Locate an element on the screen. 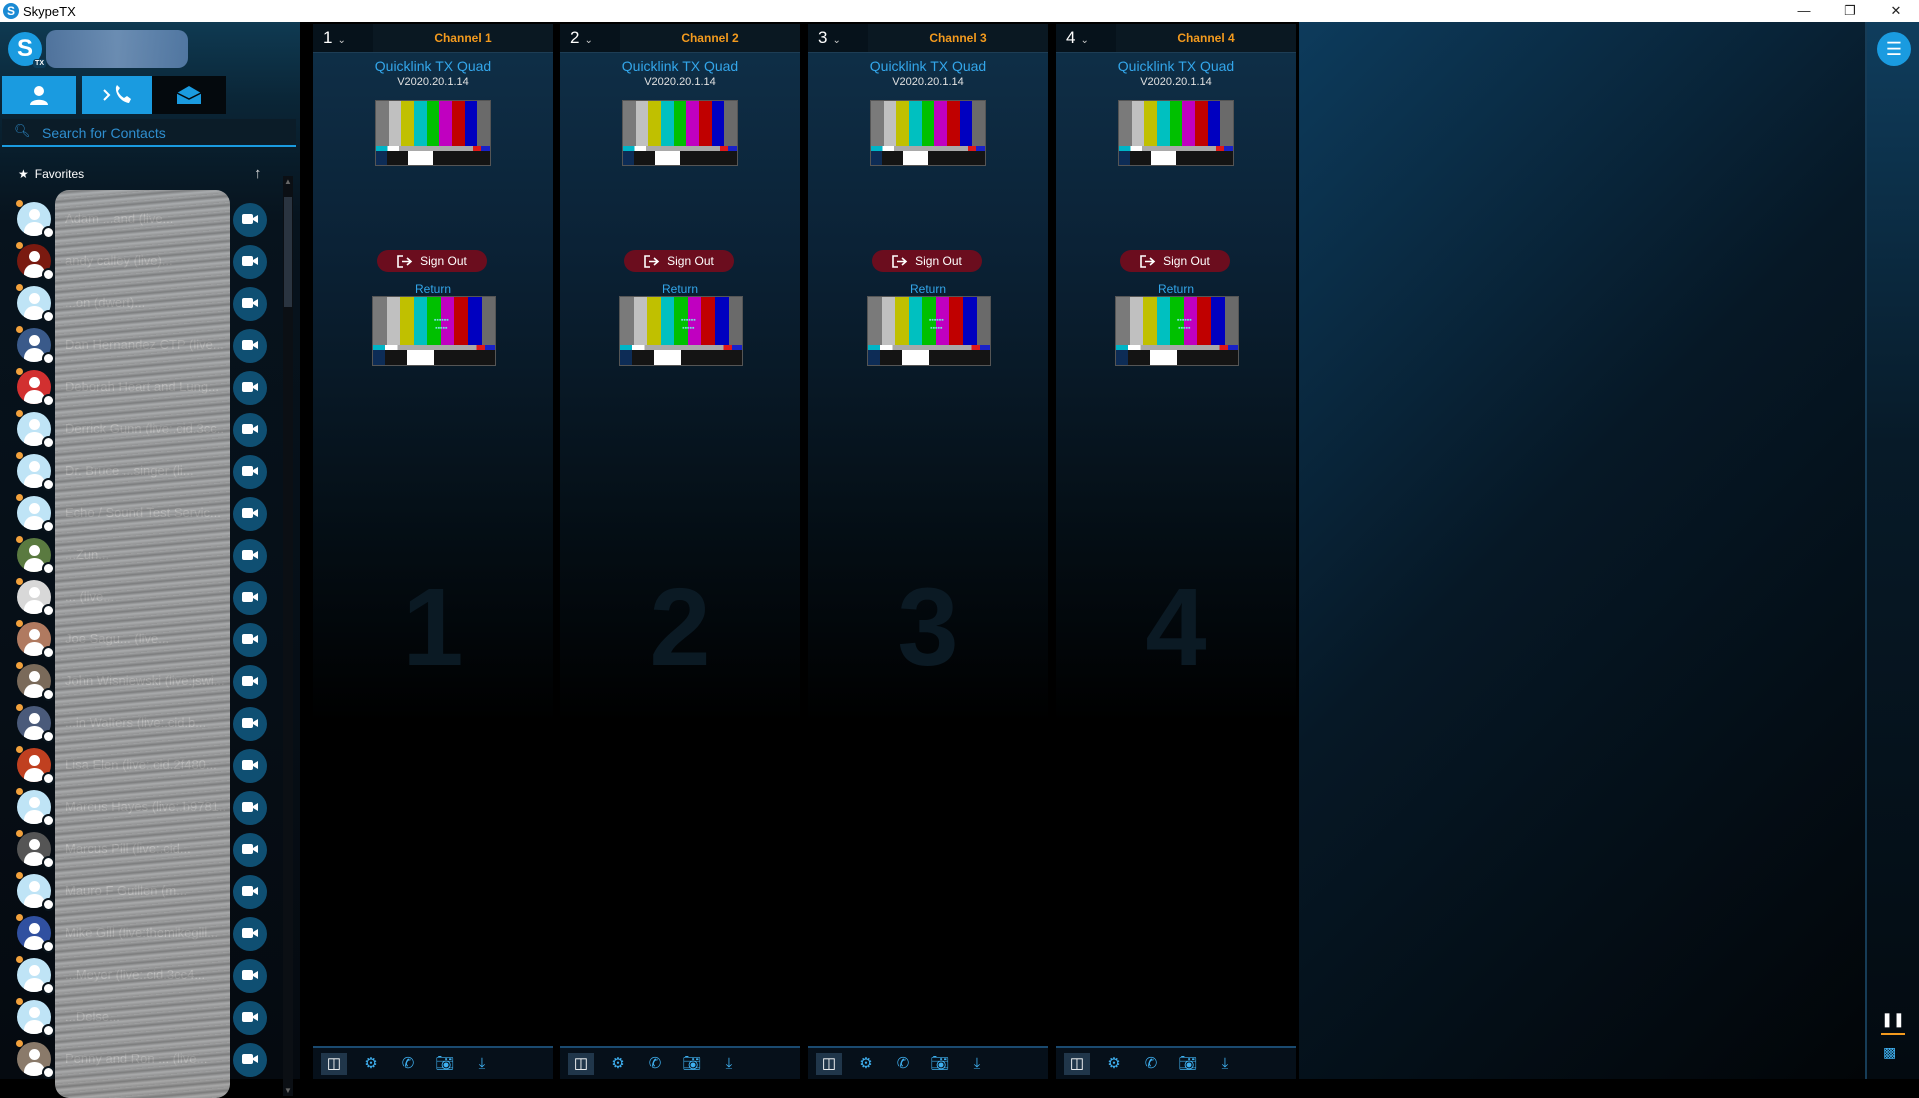 The width and height of the screenshot is (1919, 1098). scroll-down-icon: ▼ is located at coordinates (288, 1090).